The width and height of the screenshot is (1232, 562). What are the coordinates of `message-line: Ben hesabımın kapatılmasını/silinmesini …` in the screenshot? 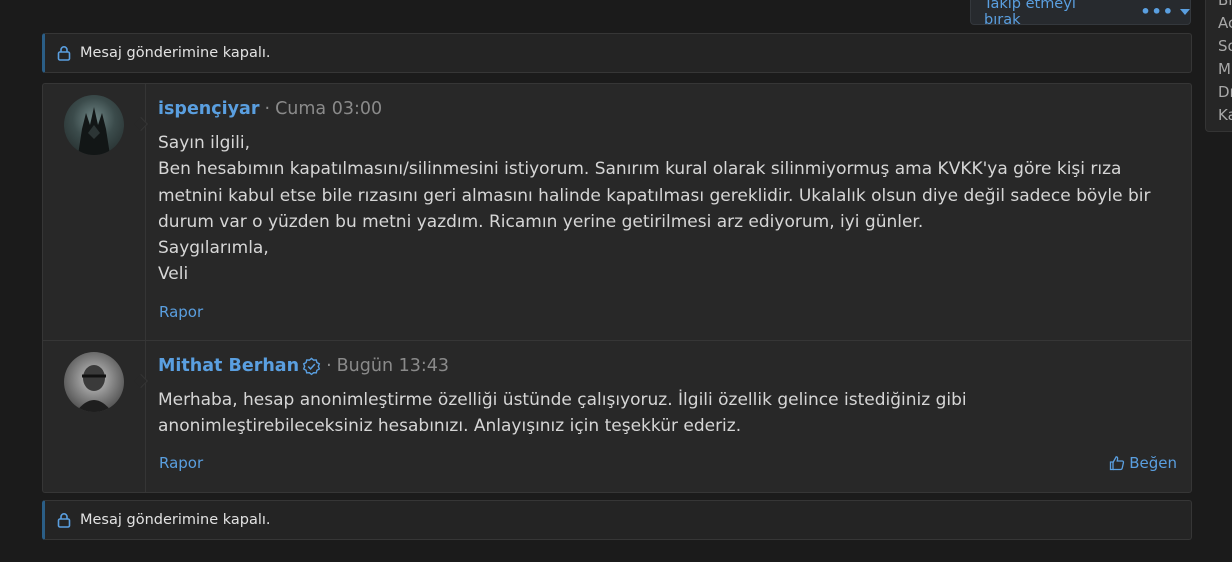 It's located at (654, 195).